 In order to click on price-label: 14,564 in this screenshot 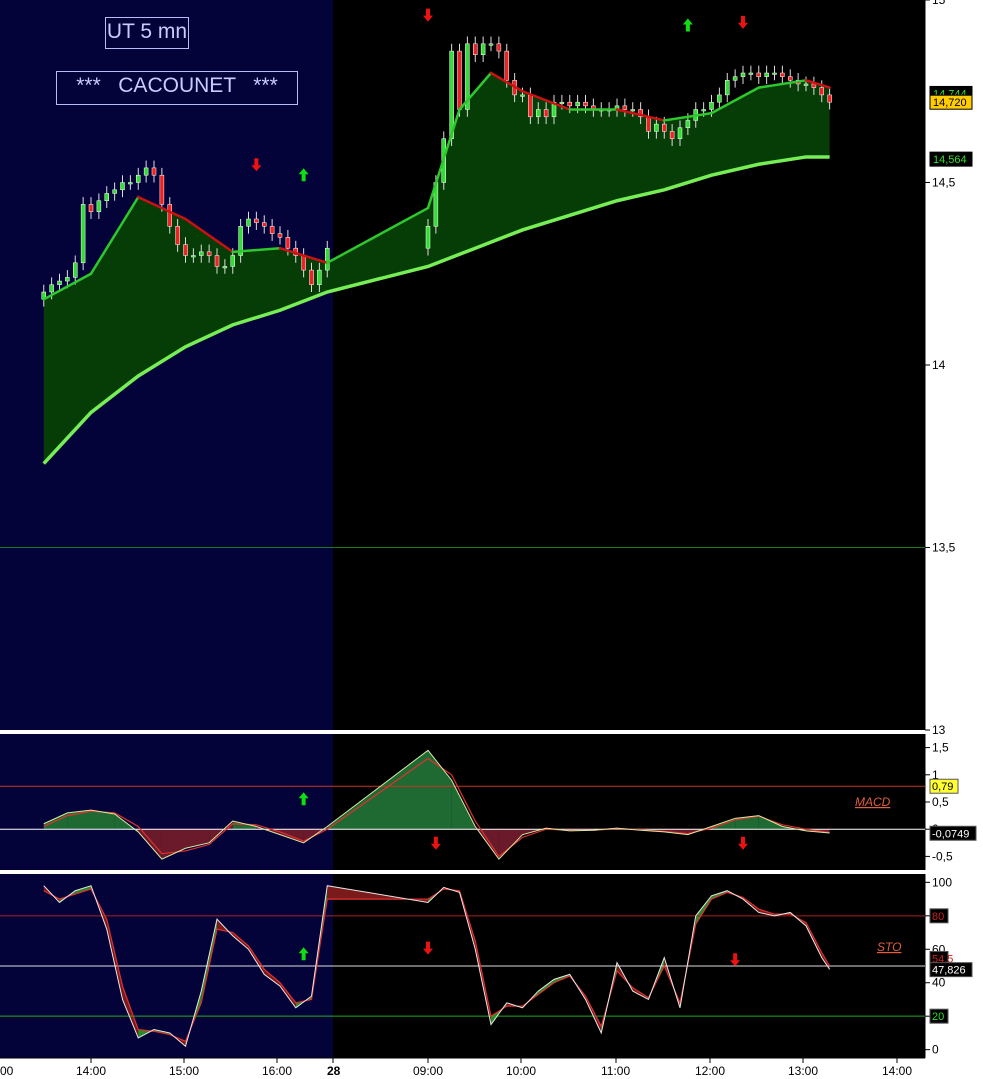, I will do `click(951, 159)`.